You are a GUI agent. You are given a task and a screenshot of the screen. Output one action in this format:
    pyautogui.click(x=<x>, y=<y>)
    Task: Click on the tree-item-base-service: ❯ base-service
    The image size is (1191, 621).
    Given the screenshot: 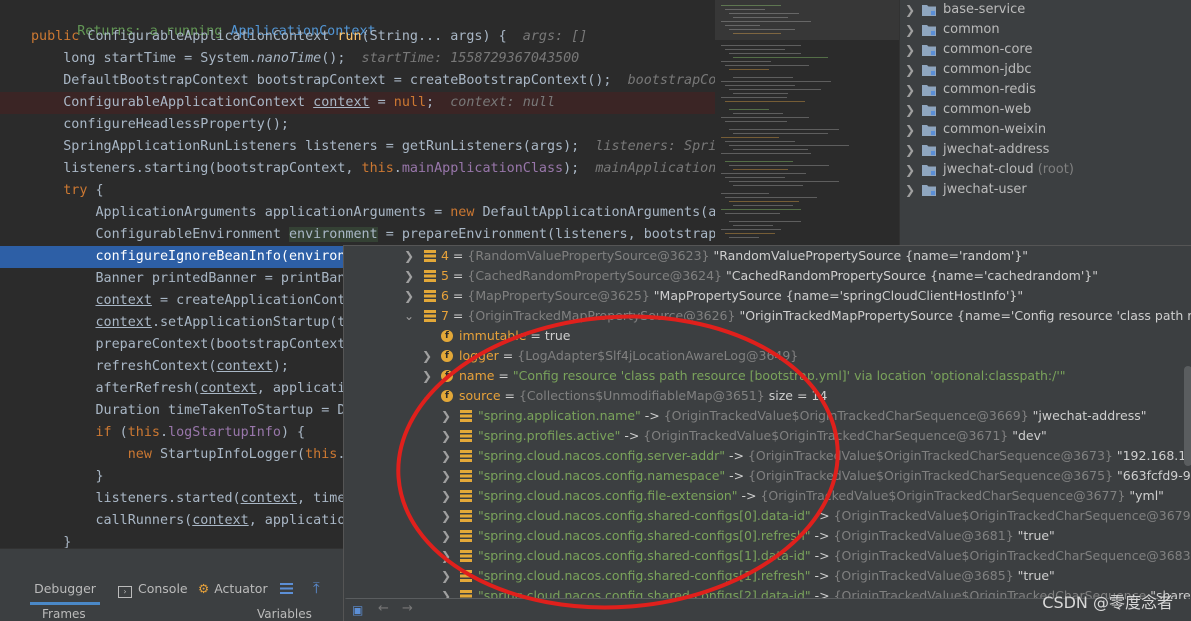 What is the action you would take?
    pyautogui.click(x=1045, y=10)
    